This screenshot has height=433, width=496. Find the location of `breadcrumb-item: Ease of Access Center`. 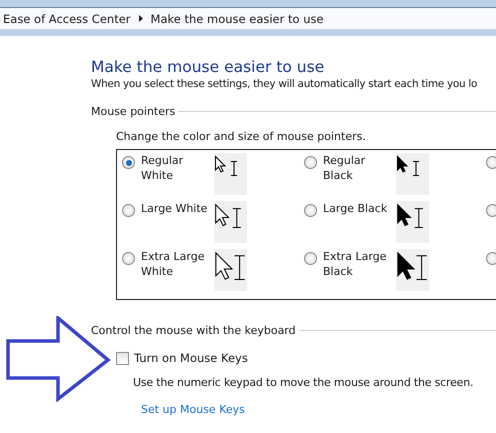

breadcrumb-item: Ease of Access Center is located at coordinates (67, 19).